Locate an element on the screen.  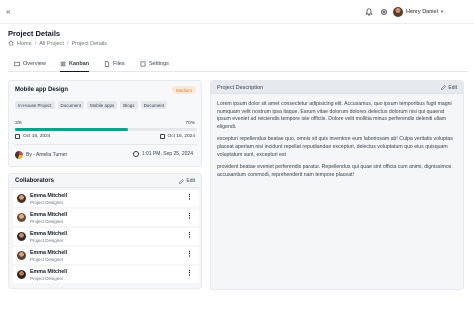
chevron-down-icon: ▾ is located at coordinates (442, 12).